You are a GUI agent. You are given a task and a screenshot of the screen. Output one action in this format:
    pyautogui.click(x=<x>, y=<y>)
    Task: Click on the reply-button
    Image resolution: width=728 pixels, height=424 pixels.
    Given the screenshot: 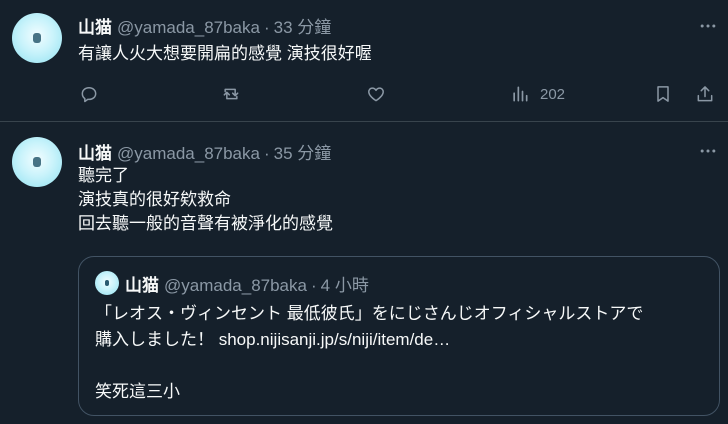 What is the action you would take?
    pyautogui.click(x=89, y=94)
    